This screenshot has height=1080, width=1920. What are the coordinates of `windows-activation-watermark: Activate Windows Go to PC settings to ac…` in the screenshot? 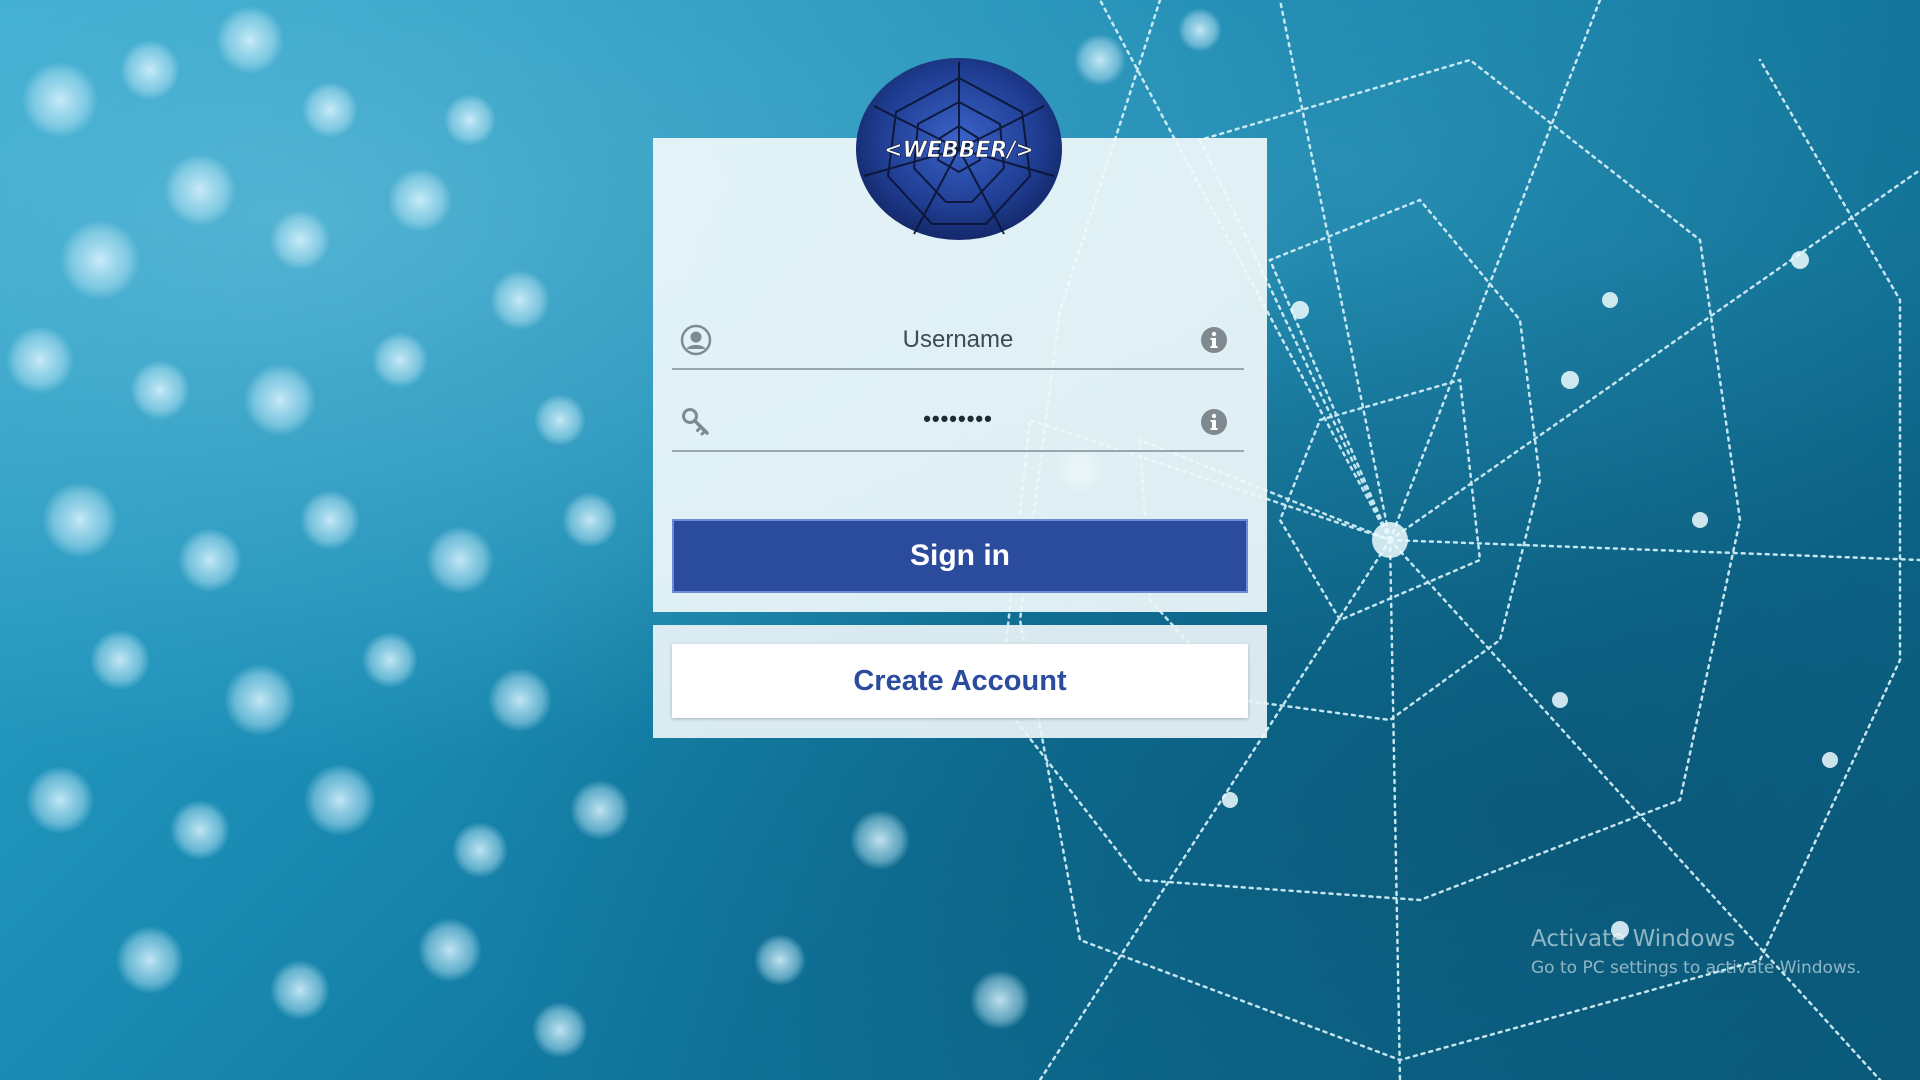 It's located at (1696, 952).